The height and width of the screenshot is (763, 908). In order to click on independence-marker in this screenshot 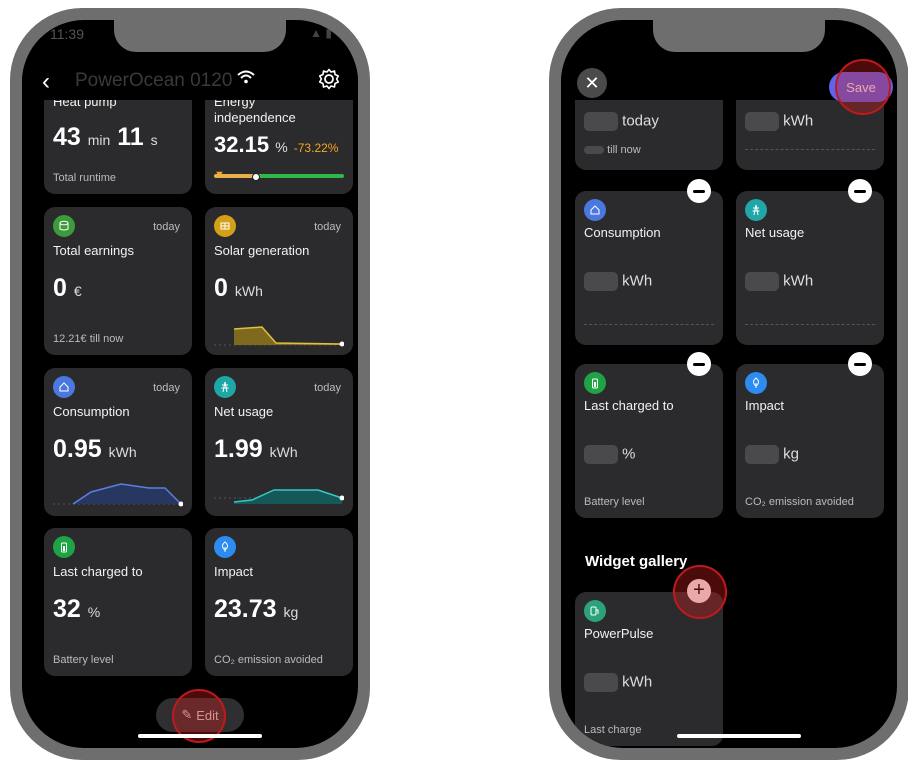, I will do `click(255, 177)`.